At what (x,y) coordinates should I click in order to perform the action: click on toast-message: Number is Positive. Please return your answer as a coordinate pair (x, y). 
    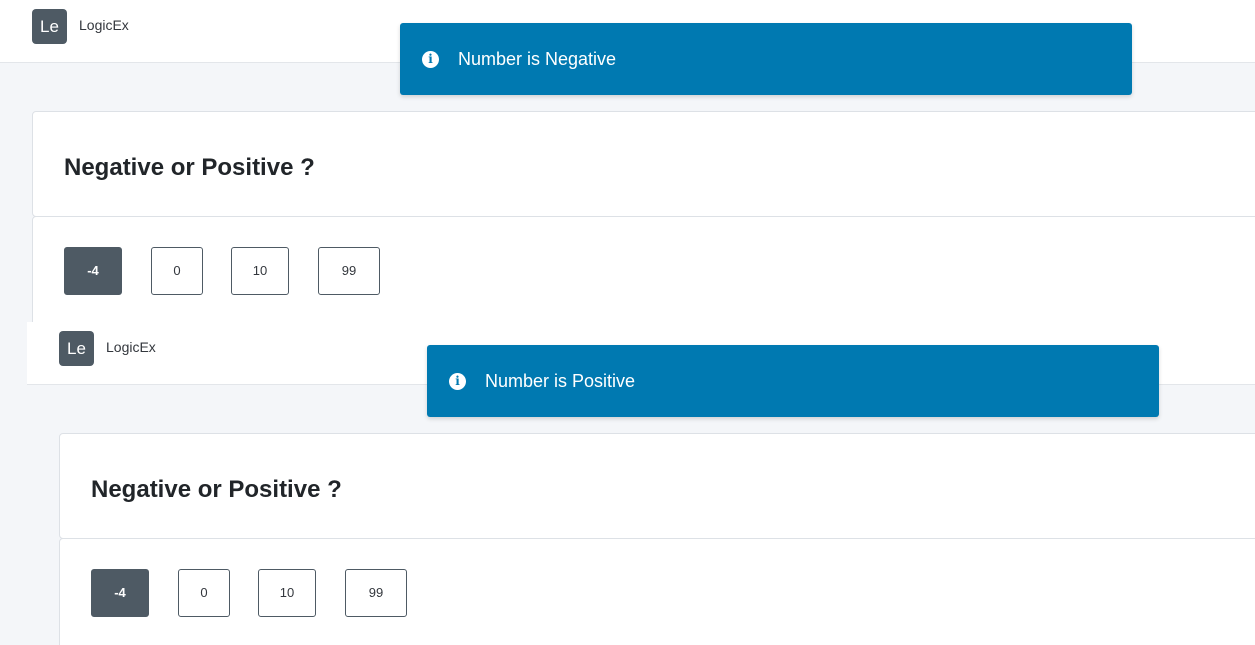
    Looking at the image, I should click on (560, 381).